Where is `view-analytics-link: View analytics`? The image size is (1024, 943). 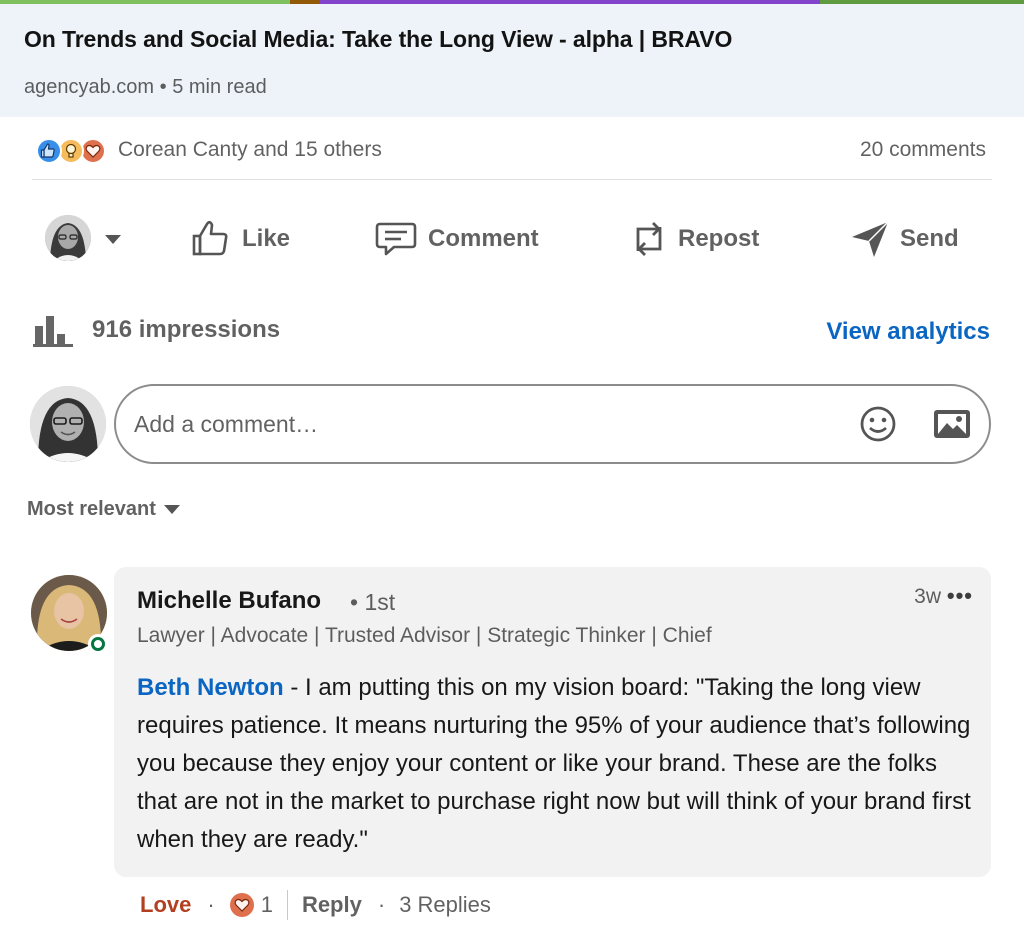
view-analytics-link: View analytics is located at coordinates (908, 332).